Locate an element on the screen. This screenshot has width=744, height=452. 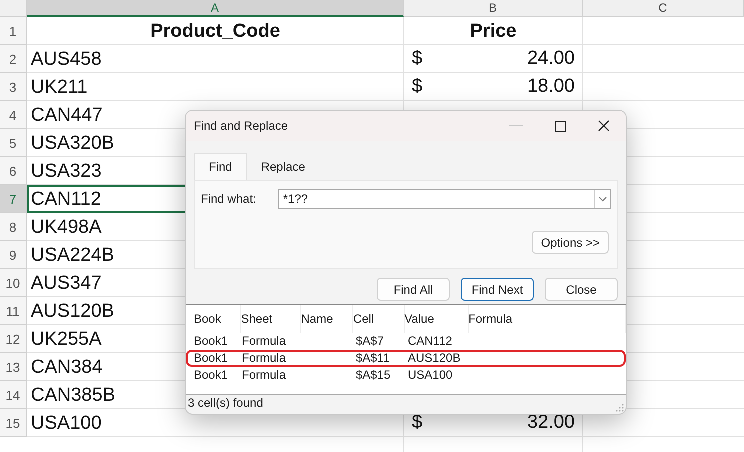
row-header: 5 is located at coordinates (13, 143).